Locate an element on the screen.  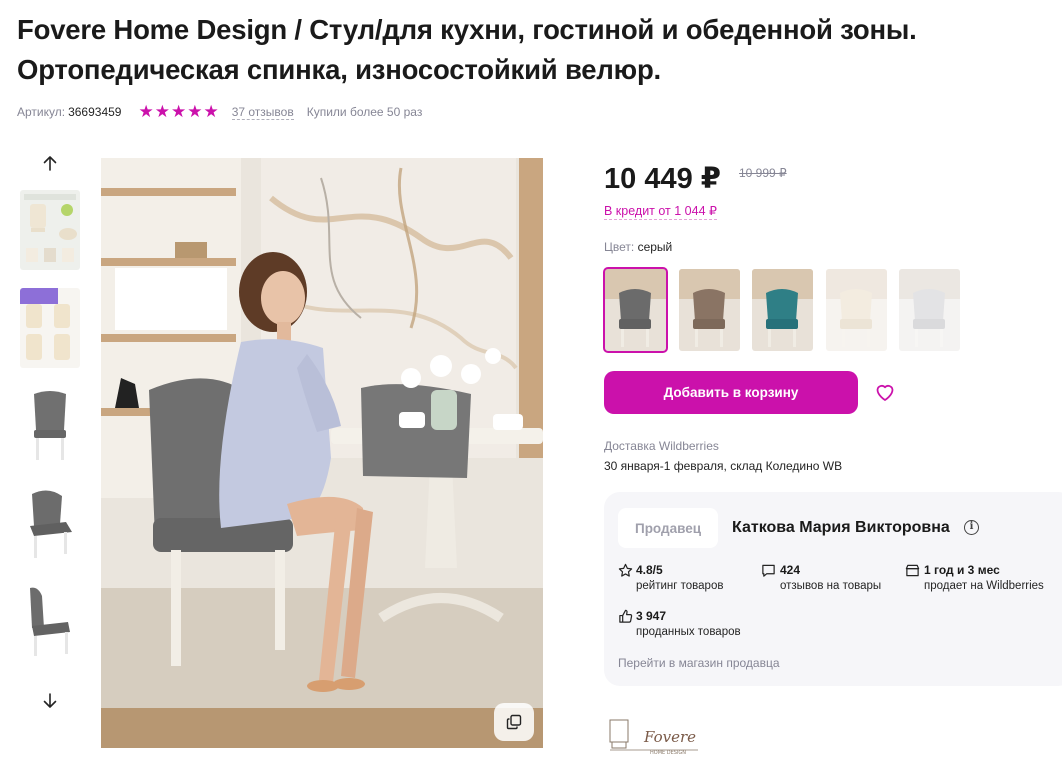
color-swatch-brown is located at coordinates (709, 310).